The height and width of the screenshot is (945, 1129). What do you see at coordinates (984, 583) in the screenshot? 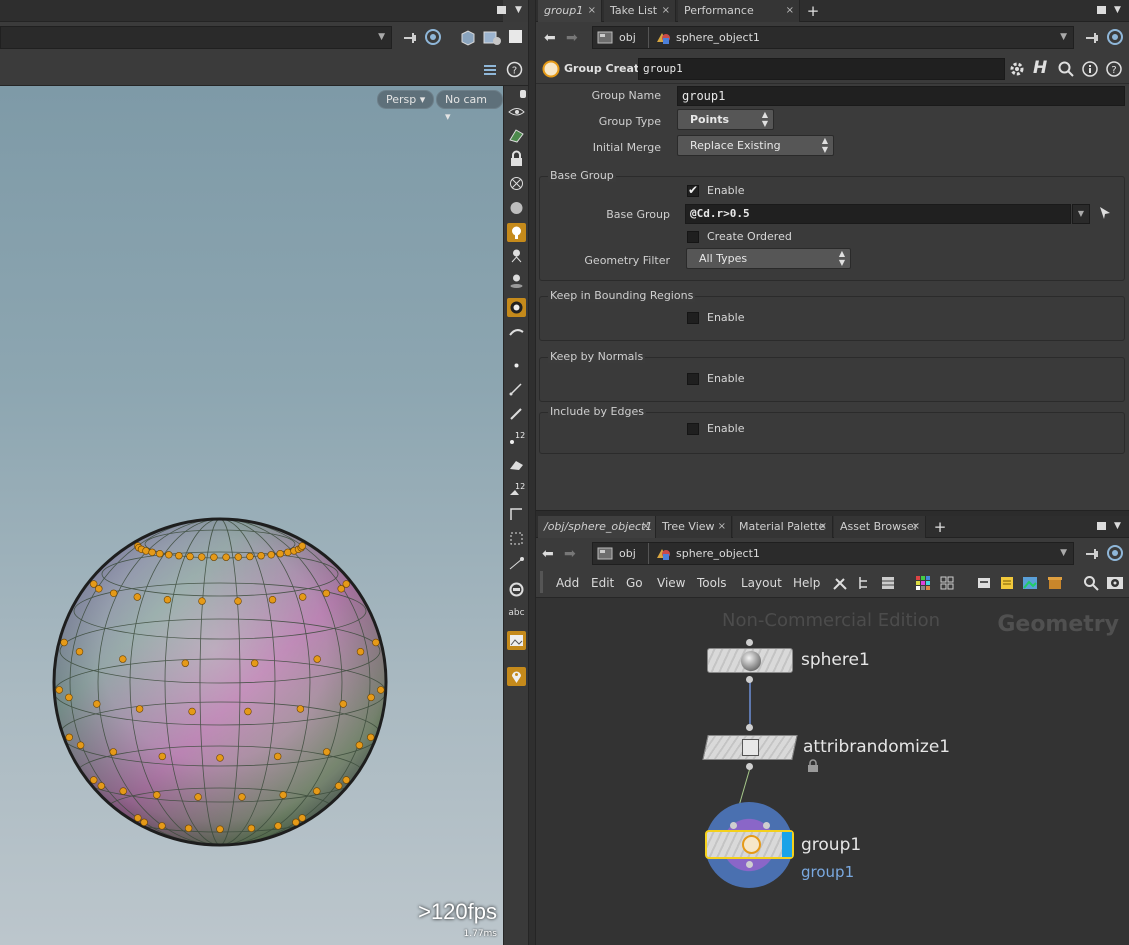
I see `network-box-icon` at bounding box center [984, 583].